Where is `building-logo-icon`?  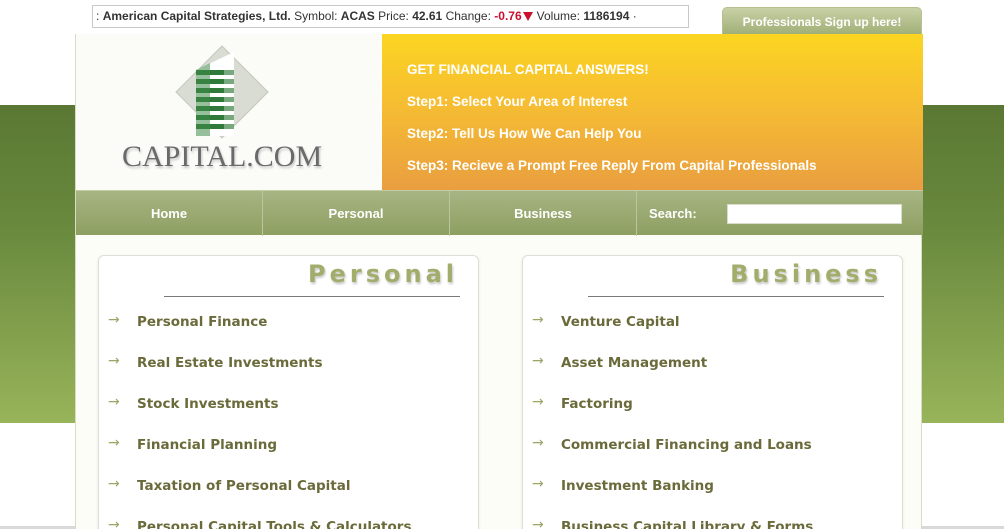 building-logo-icon is located at coordinates (222, 92).